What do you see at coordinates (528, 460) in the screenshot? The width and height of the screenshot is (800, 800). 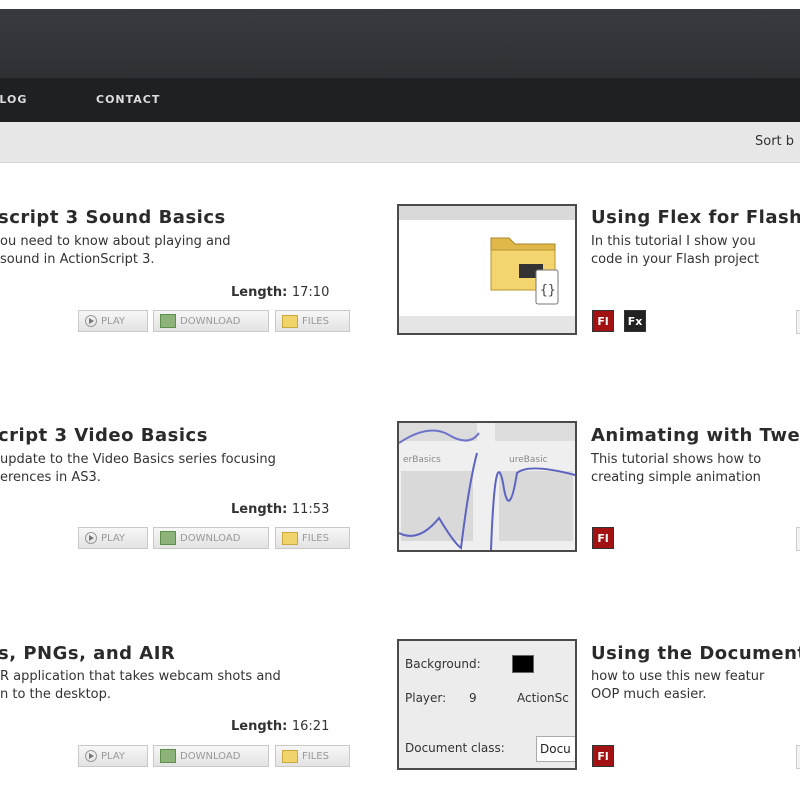 I see `thumbnail-label: ureBasic` at bounding box center [528, 460].